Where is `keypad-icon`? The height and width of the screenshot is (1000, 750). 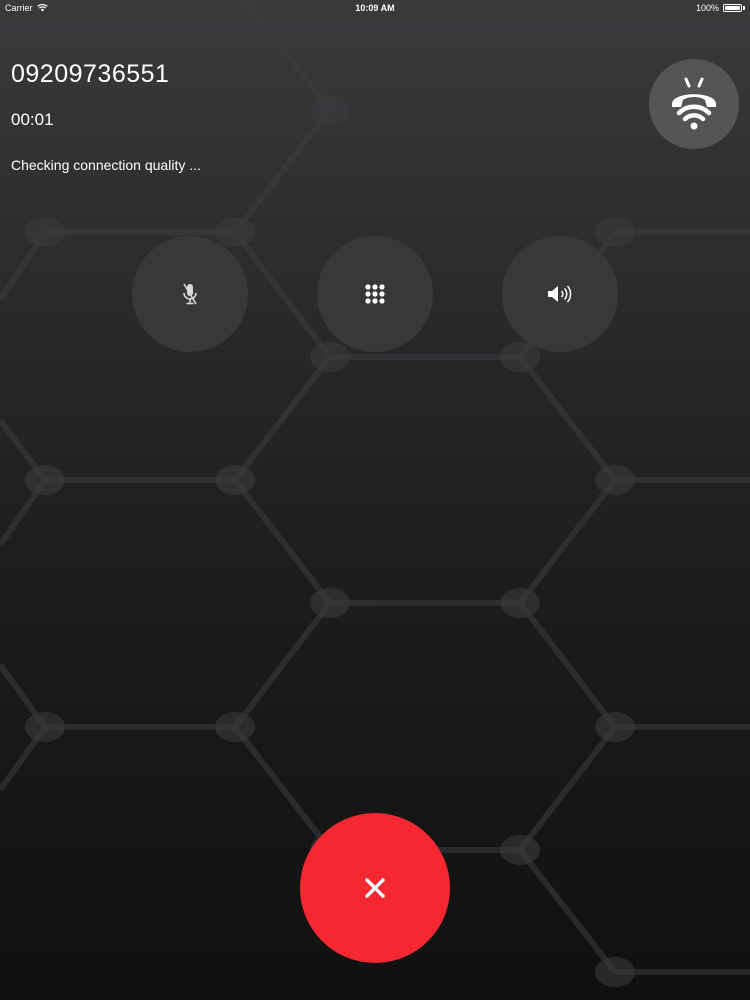
keypad-icon is located at coordinates (375, 294).